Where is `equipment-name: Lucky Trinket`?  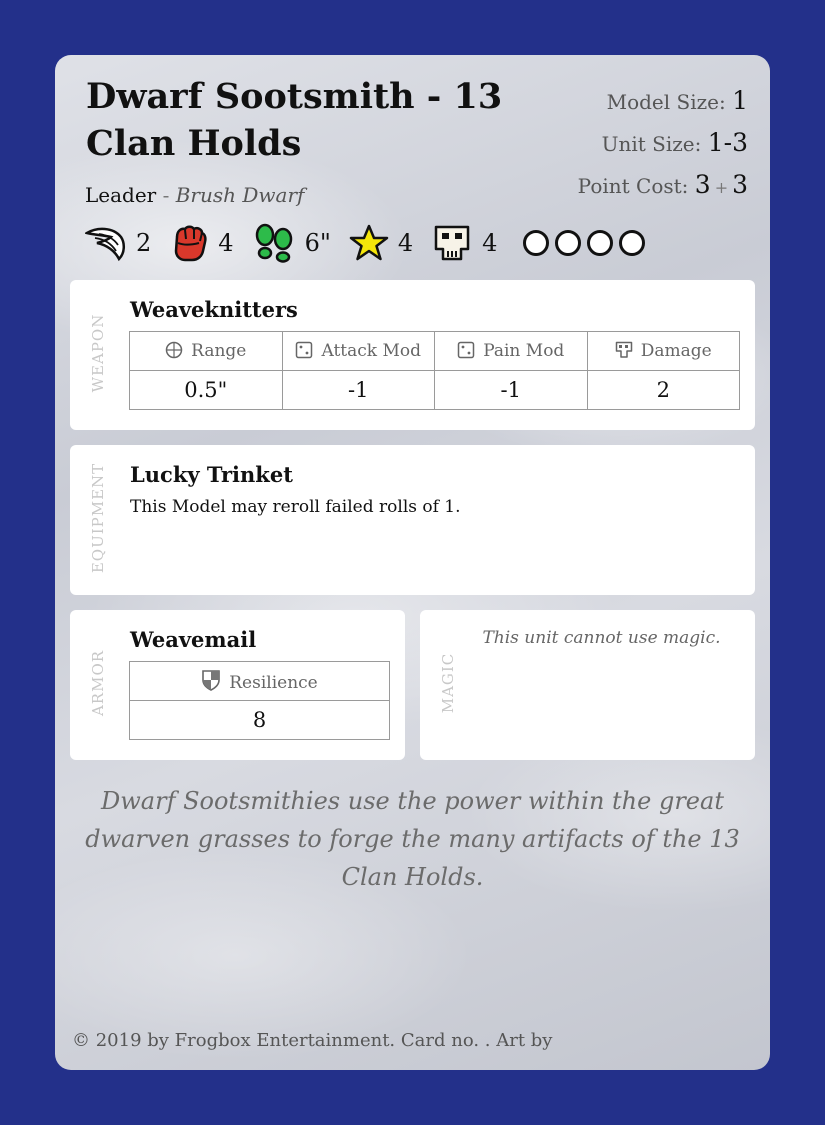 equipment-name: Lucky Trinket is located at coordinates (211, 474).